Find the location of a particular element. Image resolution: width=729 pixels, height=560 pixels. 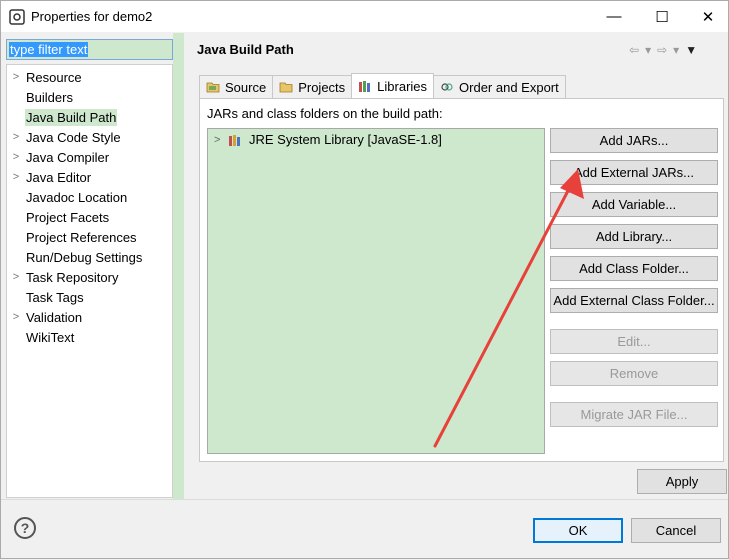

tree-item-java-editor: > Java Editor is located at coordinates (89, 177).